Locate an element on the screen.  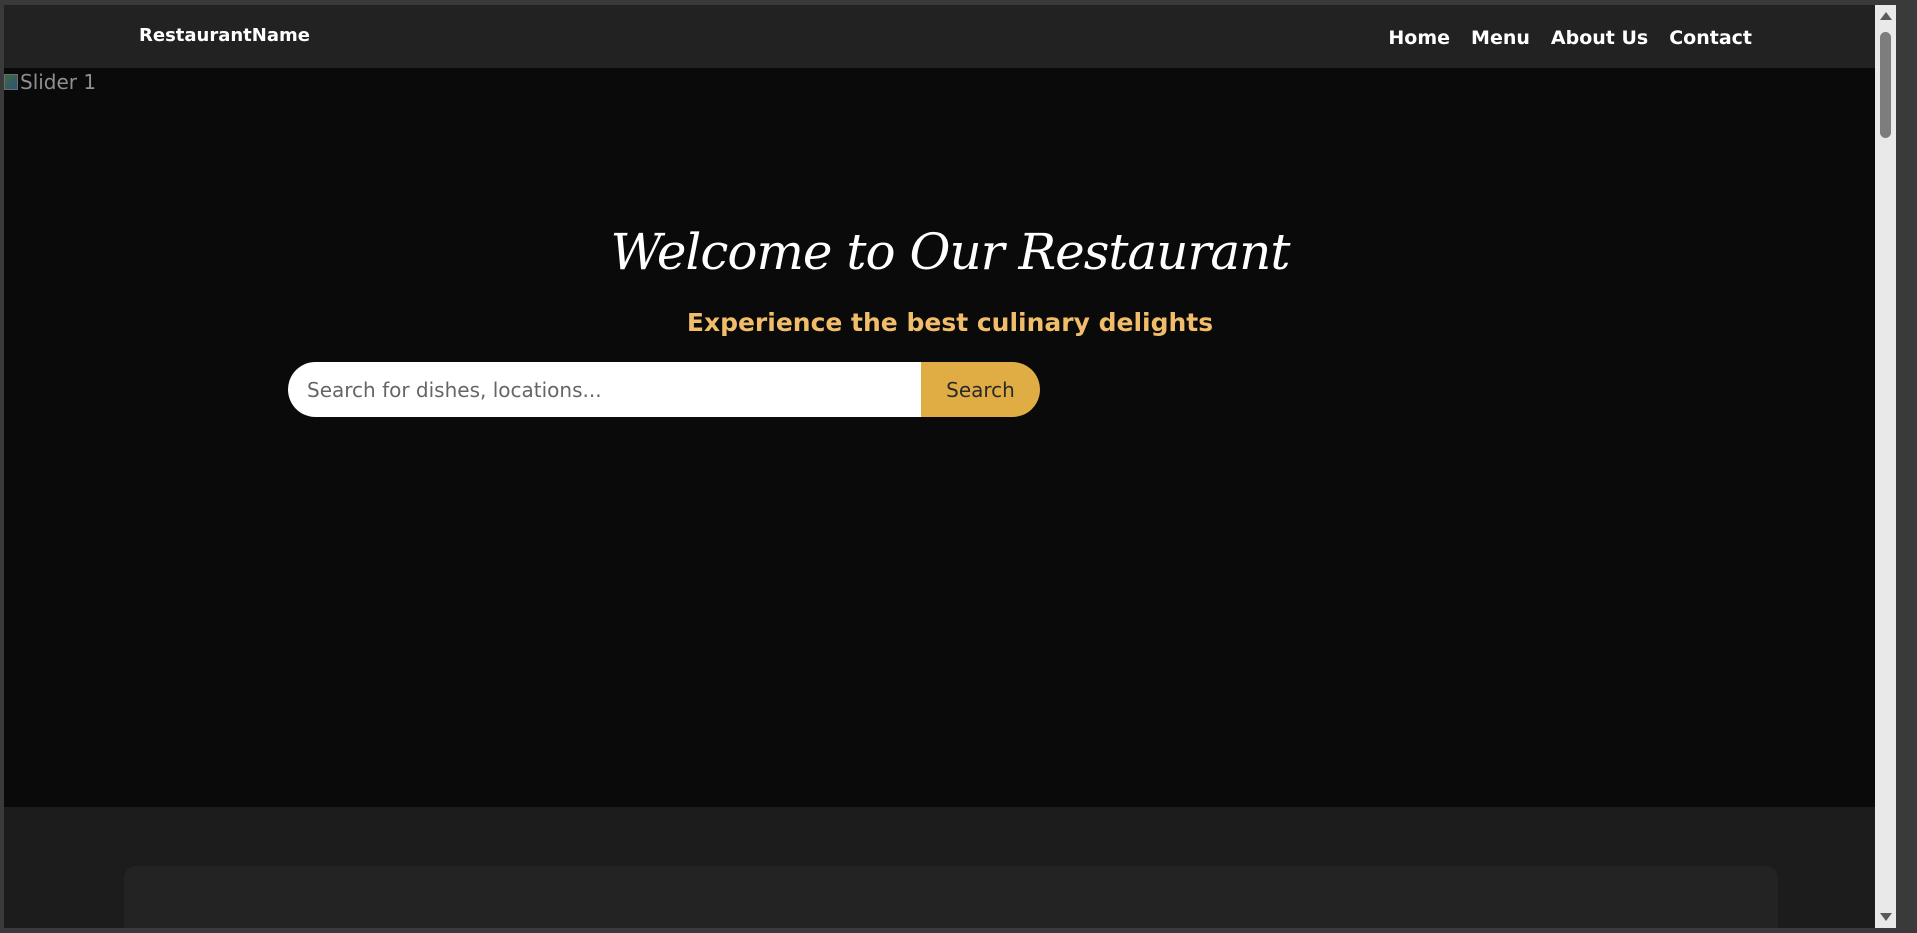
search-button: Search is located at coordinates (980, 389).